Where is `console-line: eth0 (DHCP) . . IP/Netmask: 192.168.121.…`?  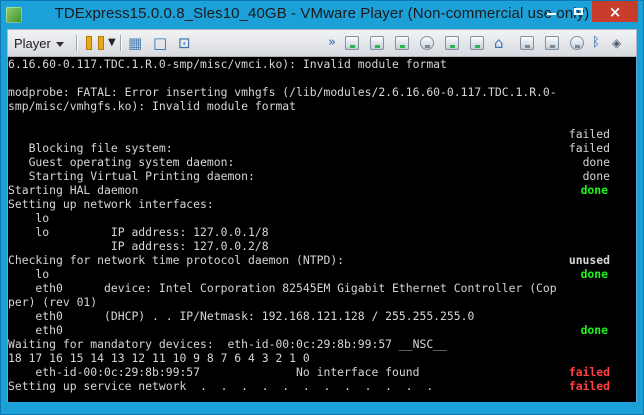
console-line: eth0 (DHCP) . . IP/Netmask: 192.168.121.… is located at coordinates (241, 316).